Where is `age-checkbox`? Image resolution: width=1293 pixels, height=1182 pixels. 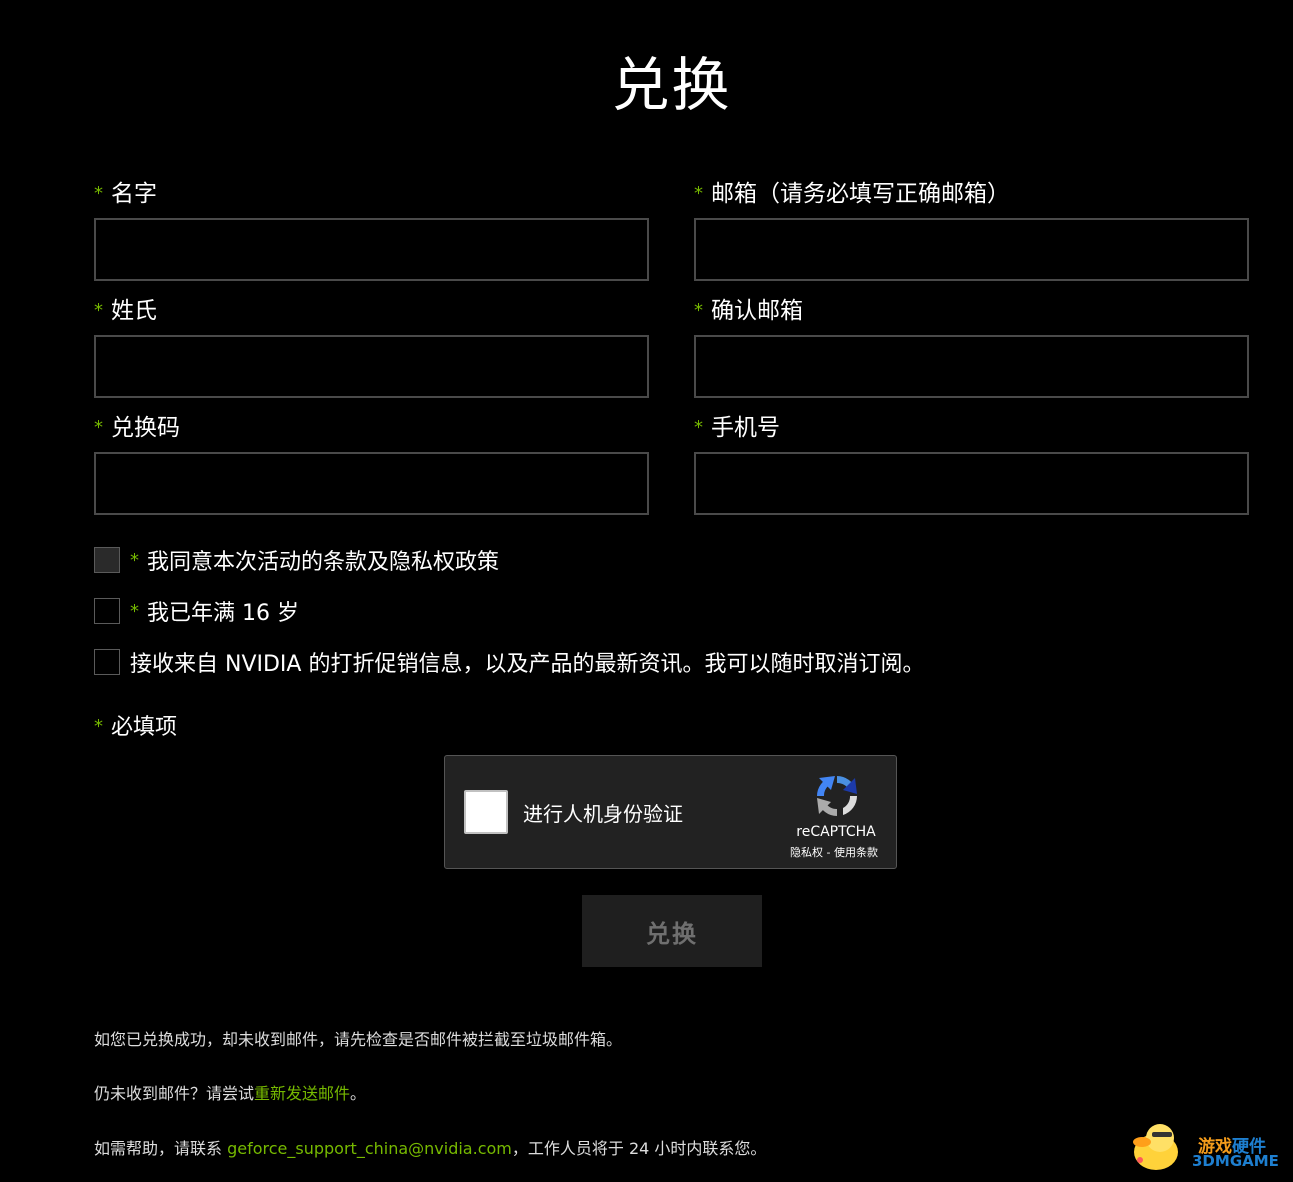
age-checkbox is located at coordinates (107, 611).